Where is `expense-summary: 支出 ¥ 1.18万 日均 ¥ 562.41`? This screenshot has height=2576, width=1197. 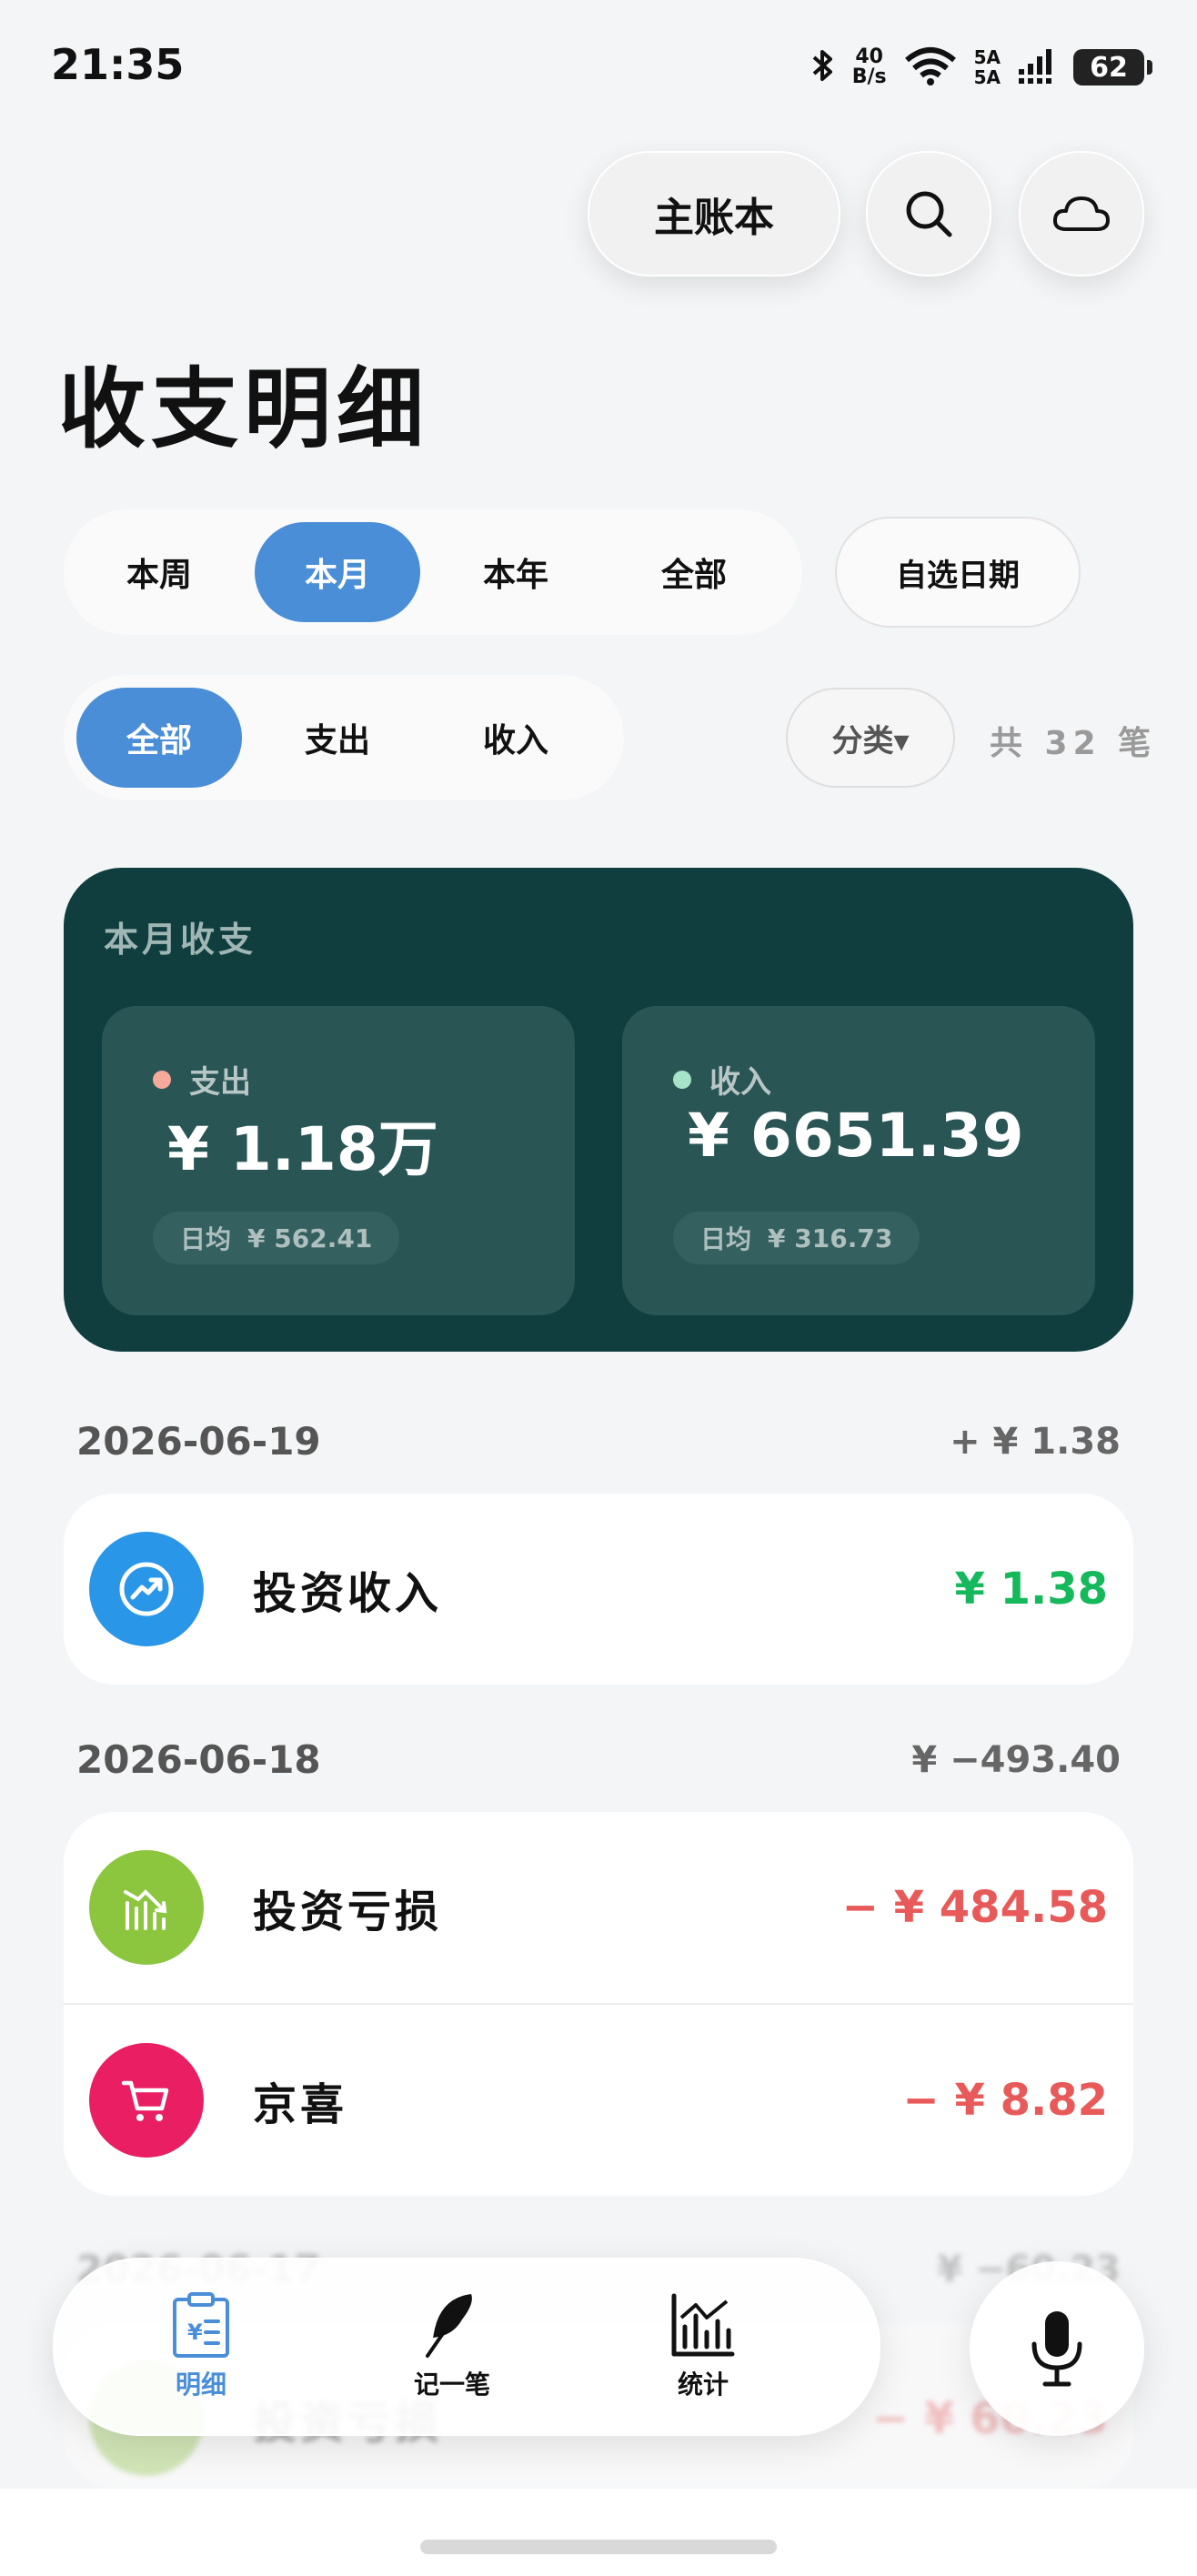
expense-summary: 支出 ¥ 1.18万 日均 ¥ 562.41 is located at coordinates (338, 1160).